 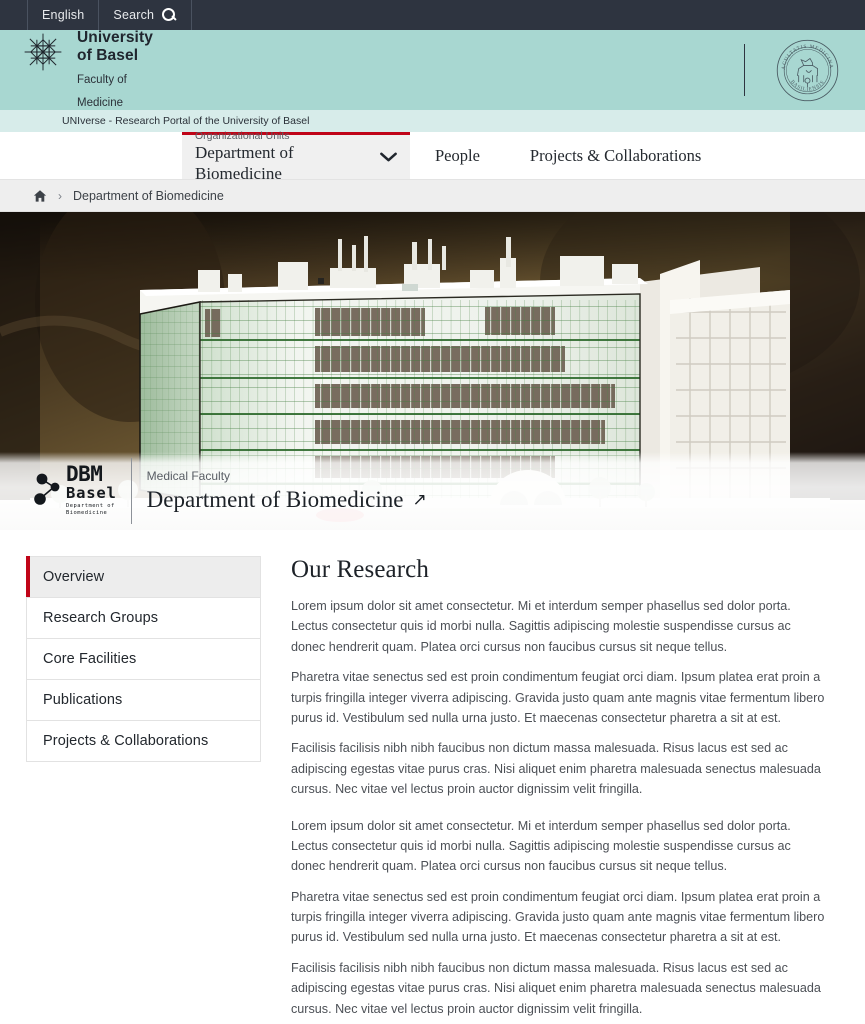 I want to click on dbm-line-basel: Basel, so click(x=91, y=492).